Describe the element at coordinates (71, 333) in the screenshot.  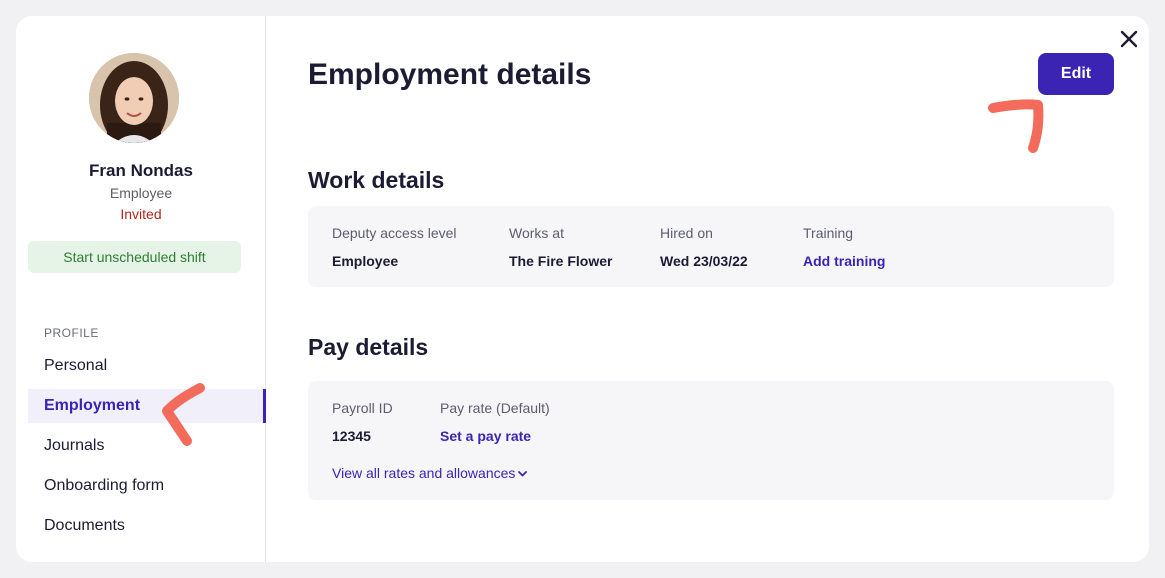
I see `profile-section-label: PROFILE` at that location.